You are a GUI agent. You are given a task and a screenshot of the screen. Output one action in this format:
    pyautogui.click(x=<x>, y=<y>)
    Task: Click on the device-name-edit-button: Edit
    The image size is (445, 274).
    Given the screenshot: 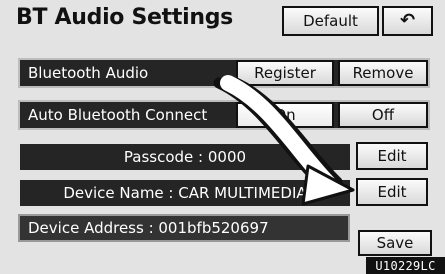 What is the action you would take?
    pyautogui.click(x=392, y=192)
    